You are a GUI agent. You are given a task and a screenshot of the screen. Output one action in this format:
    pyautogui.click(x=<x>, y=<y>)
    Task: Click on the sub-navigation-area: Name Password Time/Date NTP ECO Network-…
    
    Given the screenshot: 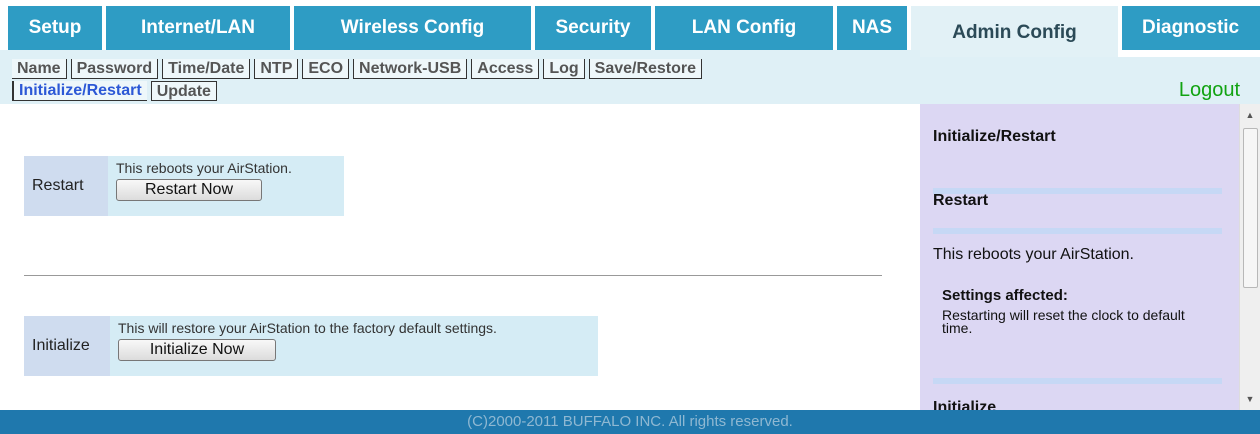 What is the action you would take?
    pyautogui.click(x=630, y=80)
    